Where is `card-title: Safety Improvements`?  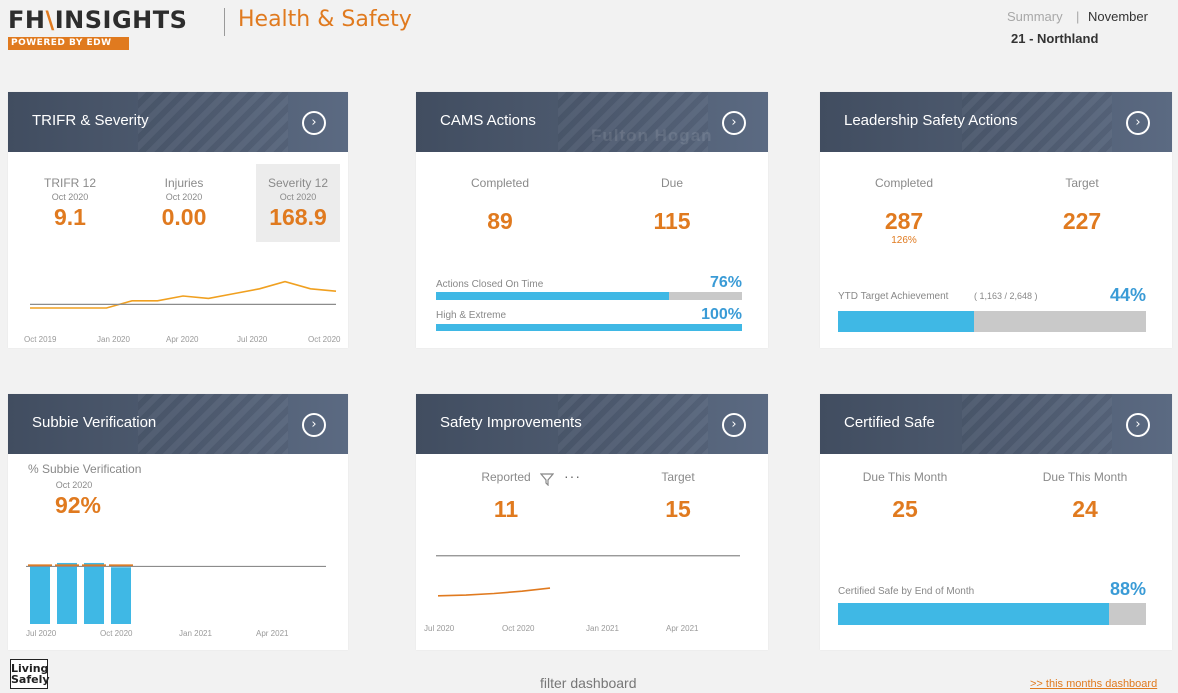
card-title: Safety Improvements is located at coordinates (511, 422).